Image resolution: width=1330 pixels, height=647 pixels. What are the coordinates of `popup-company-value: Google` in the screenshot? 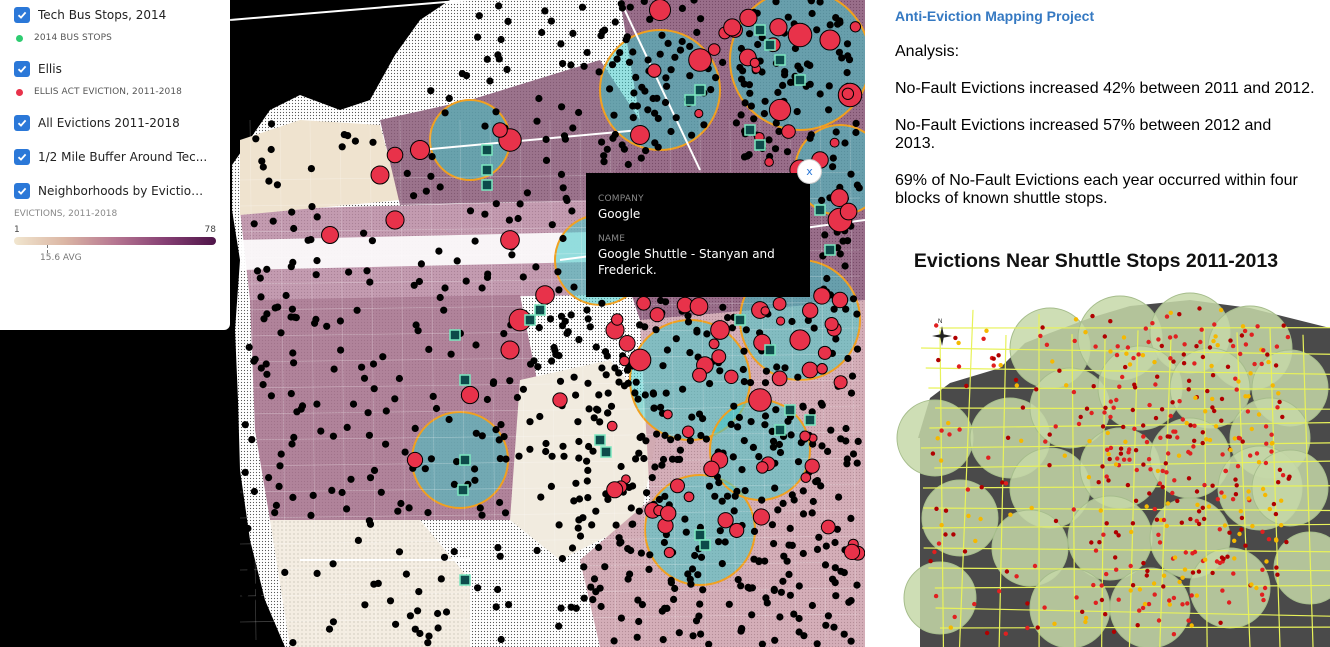 It's located at (619, 214).